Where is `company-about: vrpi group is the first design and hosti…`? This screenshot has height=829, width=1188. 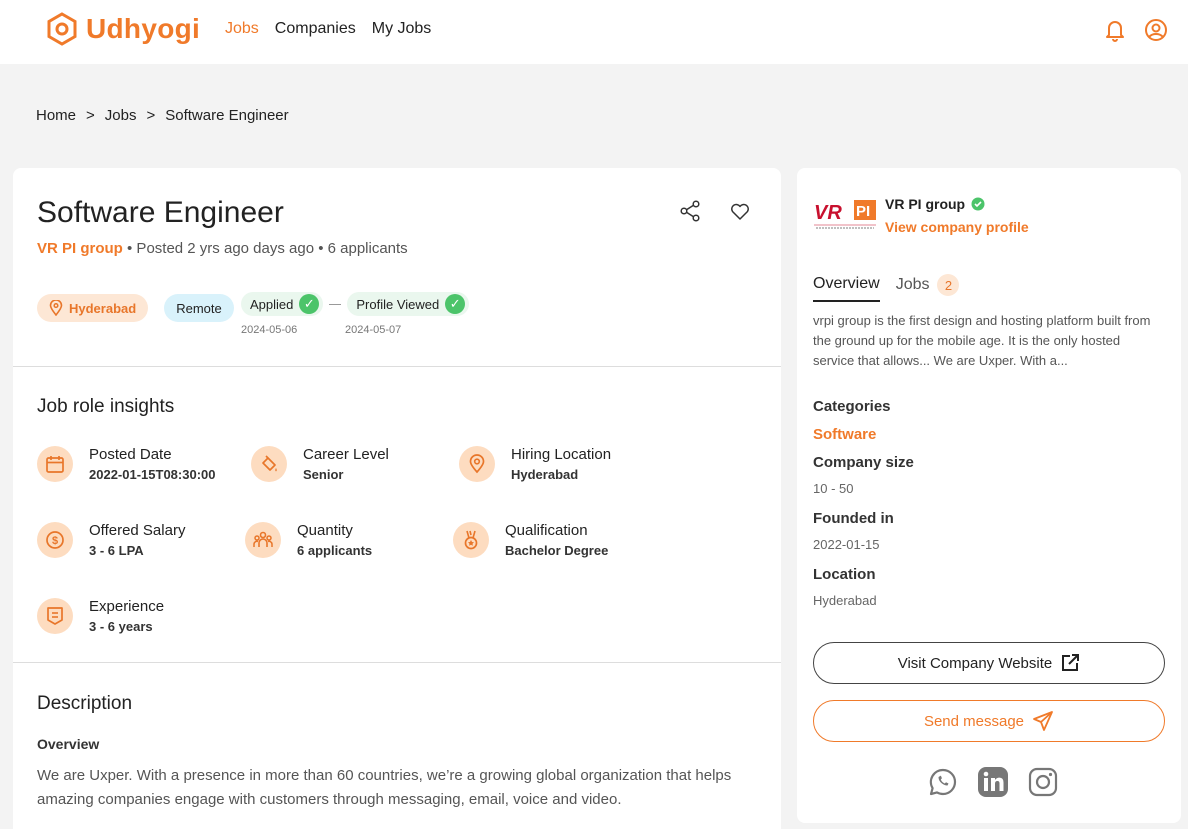
company-about: vrpi group is the first design and hosti… is located at coordinates (982, 340).